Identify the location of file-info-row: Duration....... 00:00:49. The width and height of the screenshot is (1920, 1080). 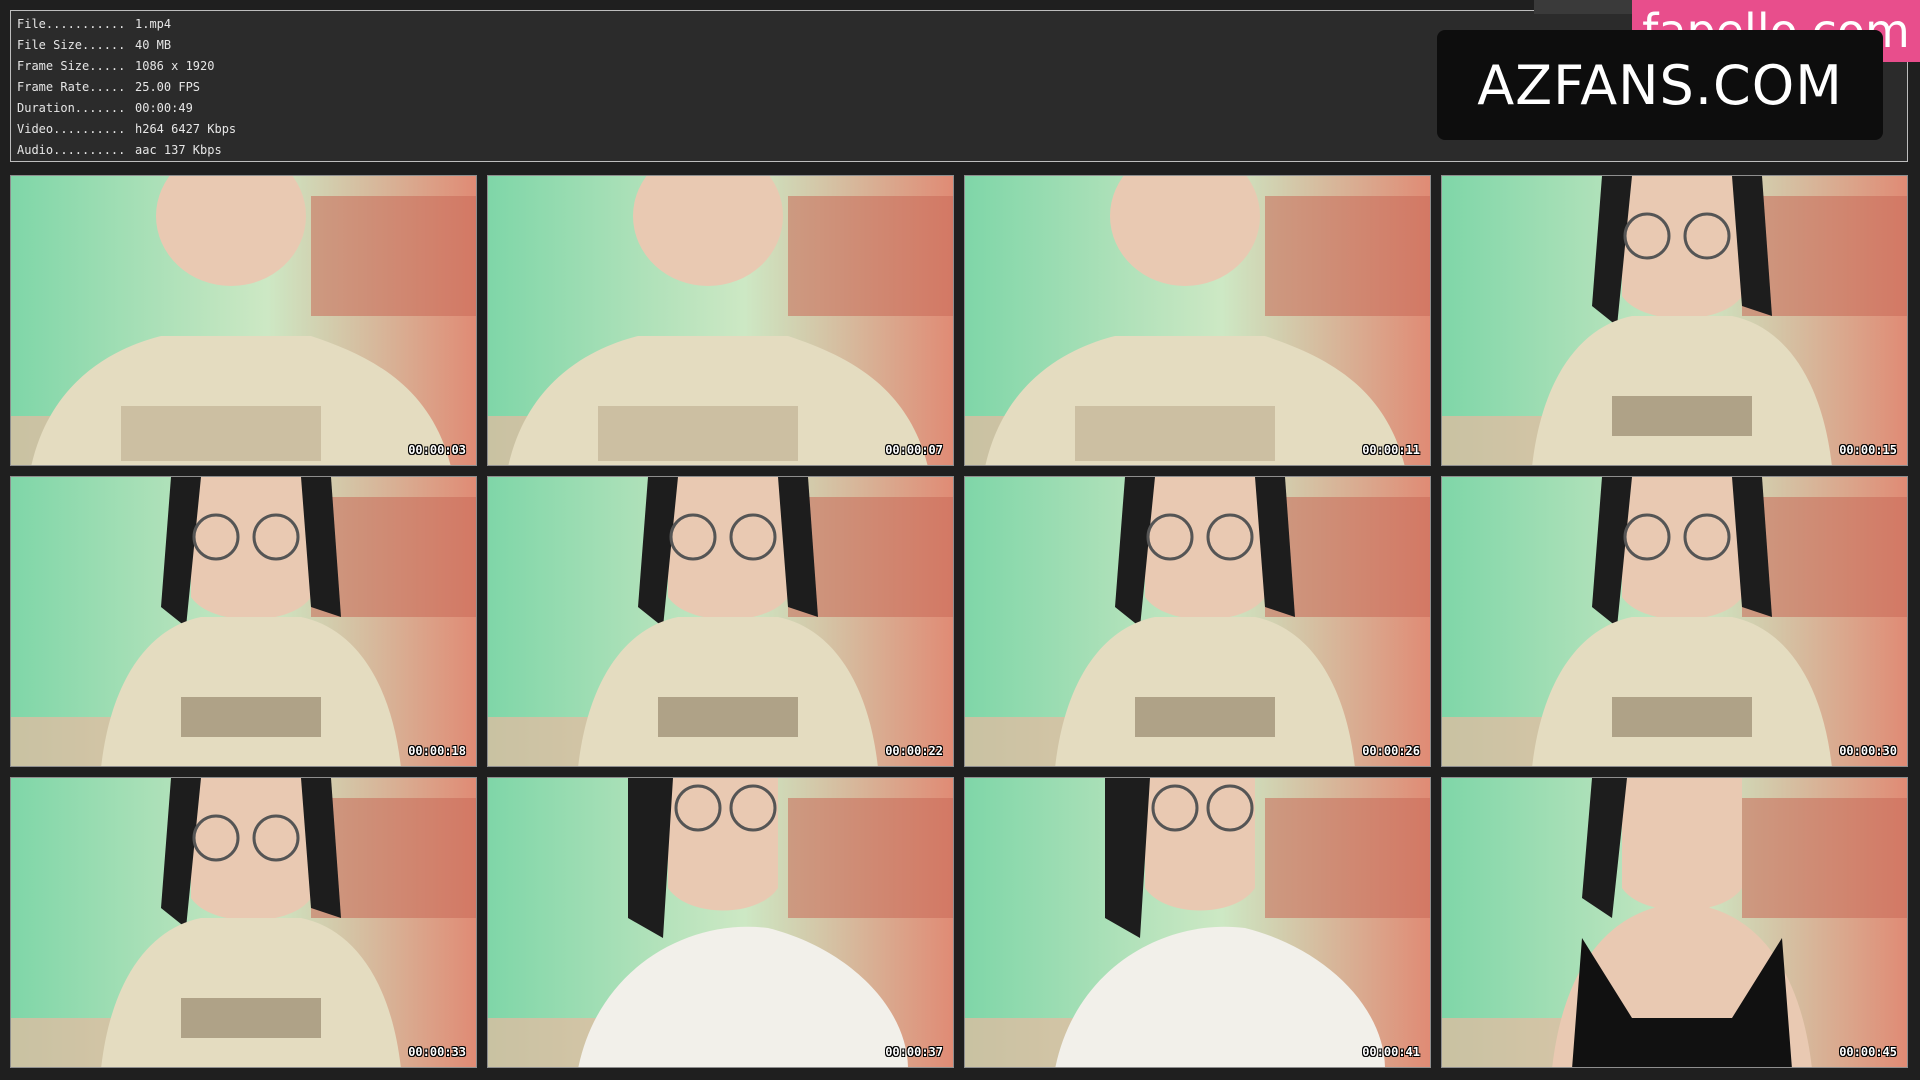
(126, 108).